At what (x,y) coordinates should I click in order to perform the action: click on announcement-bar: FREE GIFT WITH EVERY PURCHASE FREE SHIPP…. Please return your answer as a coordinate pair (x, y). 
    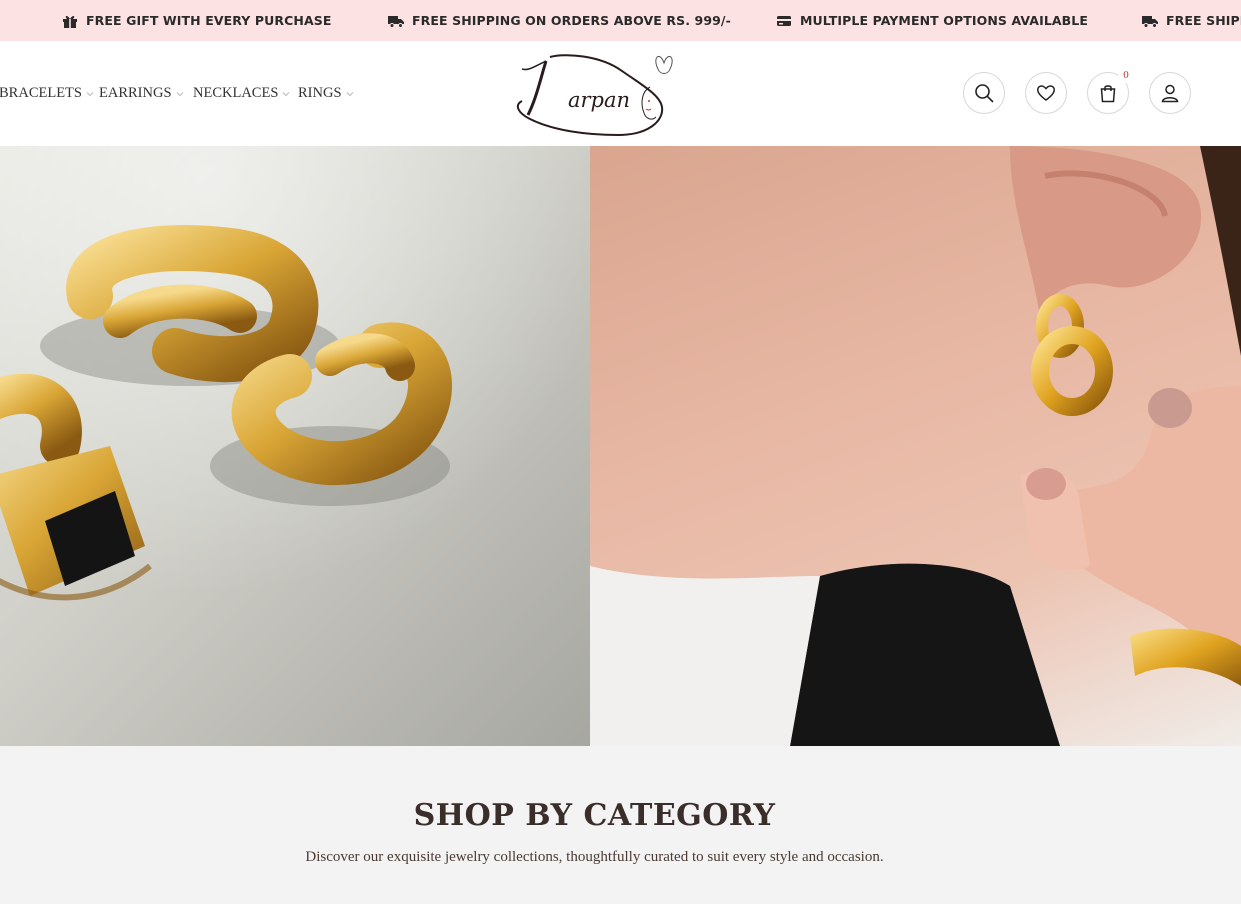
    Looking at the image, I should click on (620, 20).